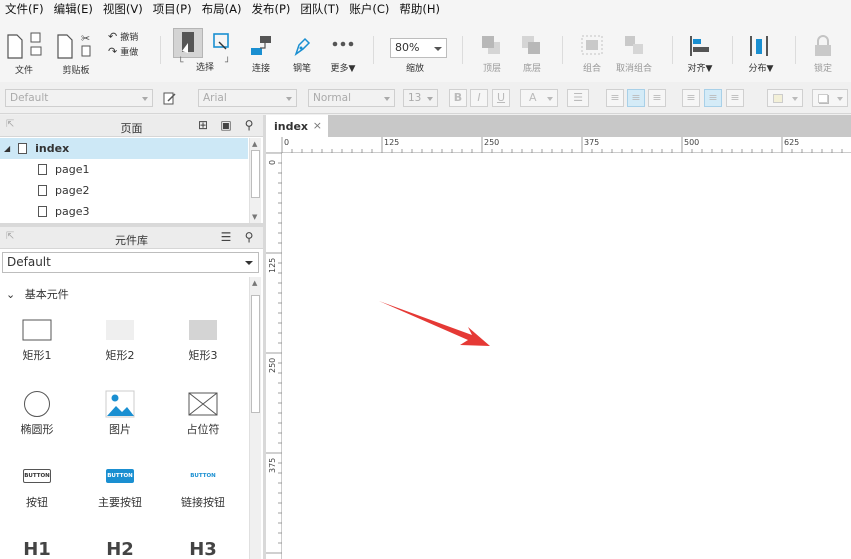 This screenshot has height=559, width=851. Describe the element at coordinates (63, 190) in the screenshot. I see `page-item-page2: page2` at that location.